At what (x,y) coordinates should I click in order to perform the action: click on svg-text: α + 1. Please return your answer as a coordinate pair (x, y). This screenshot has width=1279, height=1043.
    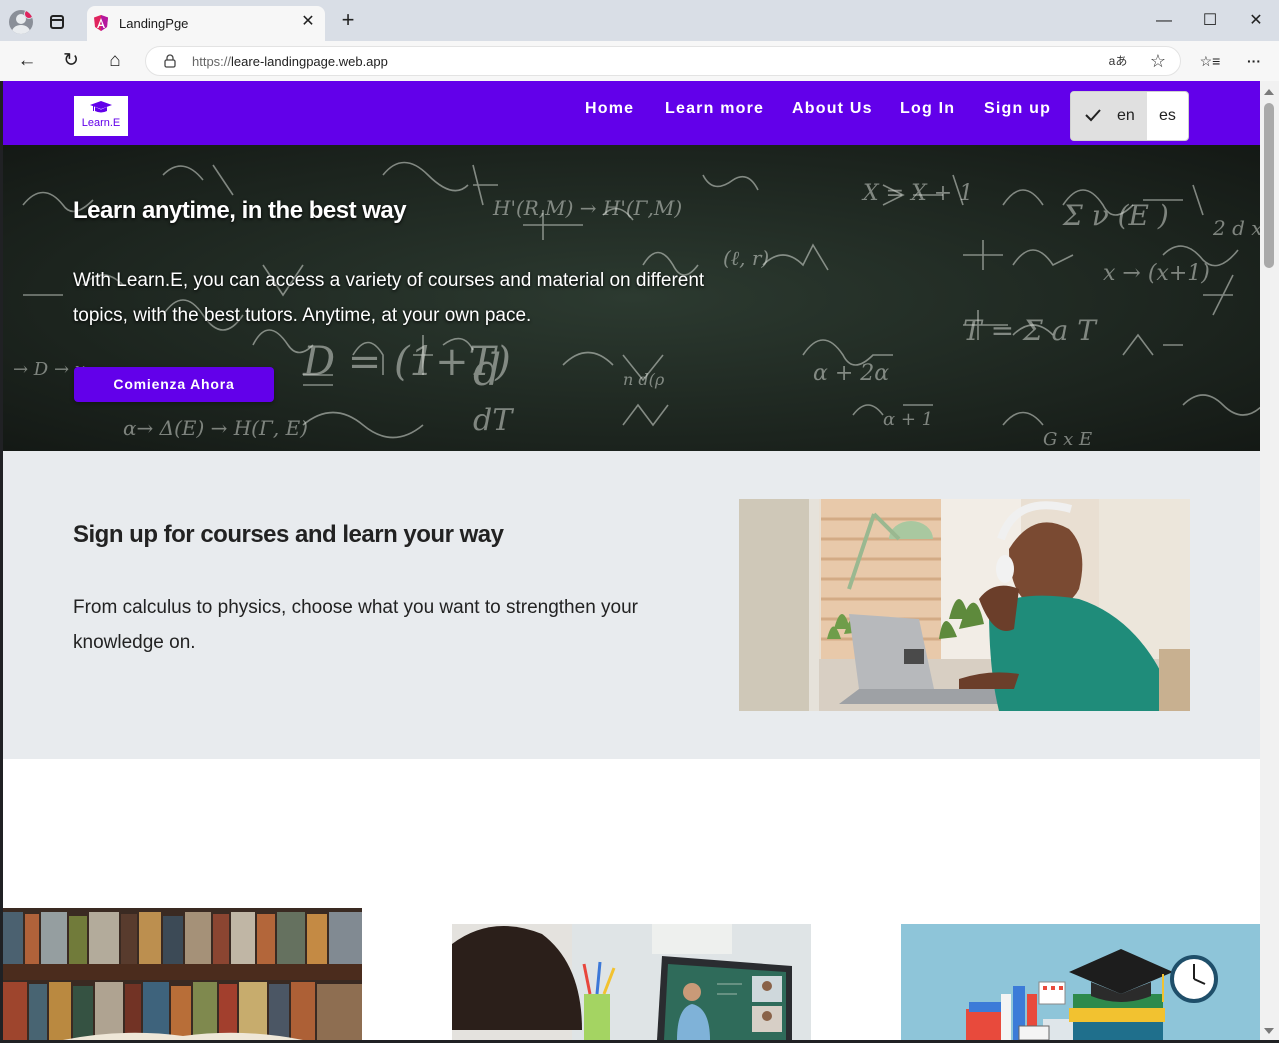
    Looking at the image, I should click on (908, 419).